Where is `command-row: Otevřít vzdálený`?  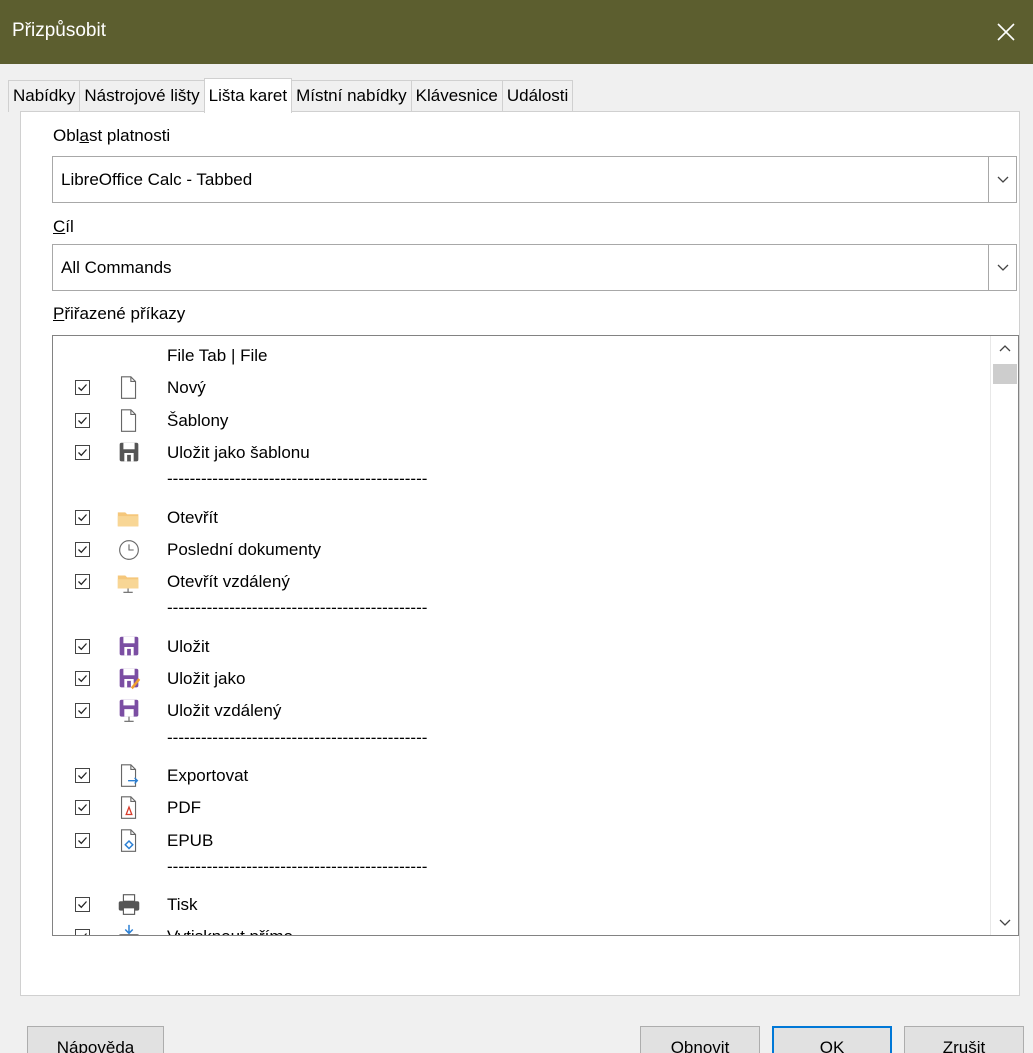 command-row: Otevřít vzdálený is located at coordinates (523, 582).